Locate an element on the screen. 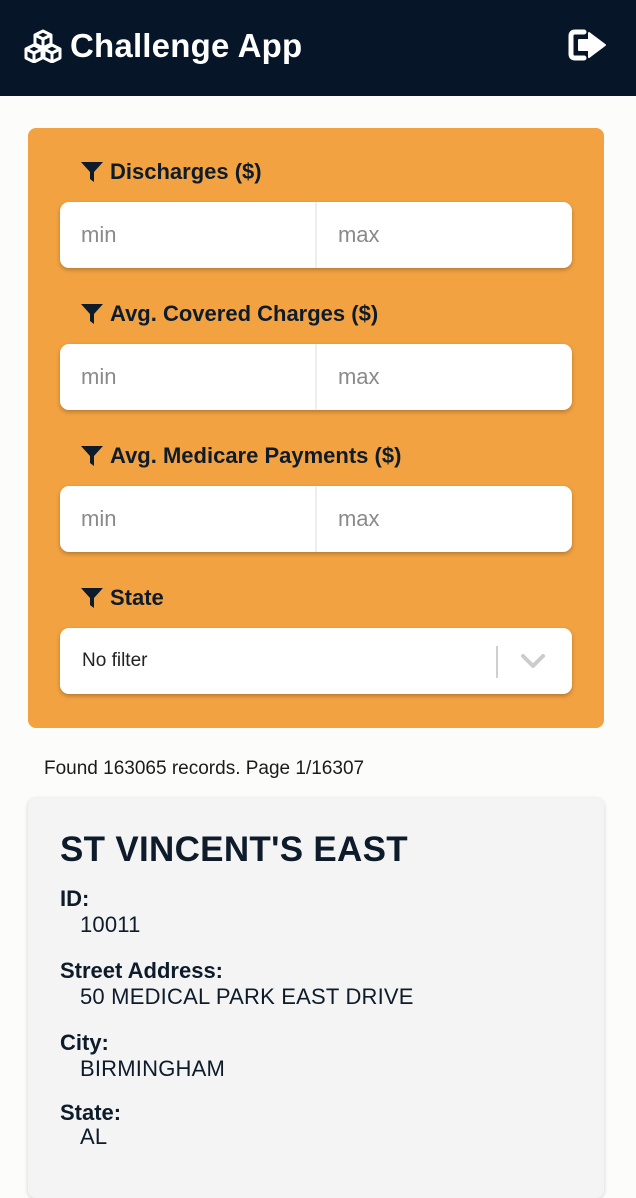  state-select: No filter is located at coordinates (316, 661).